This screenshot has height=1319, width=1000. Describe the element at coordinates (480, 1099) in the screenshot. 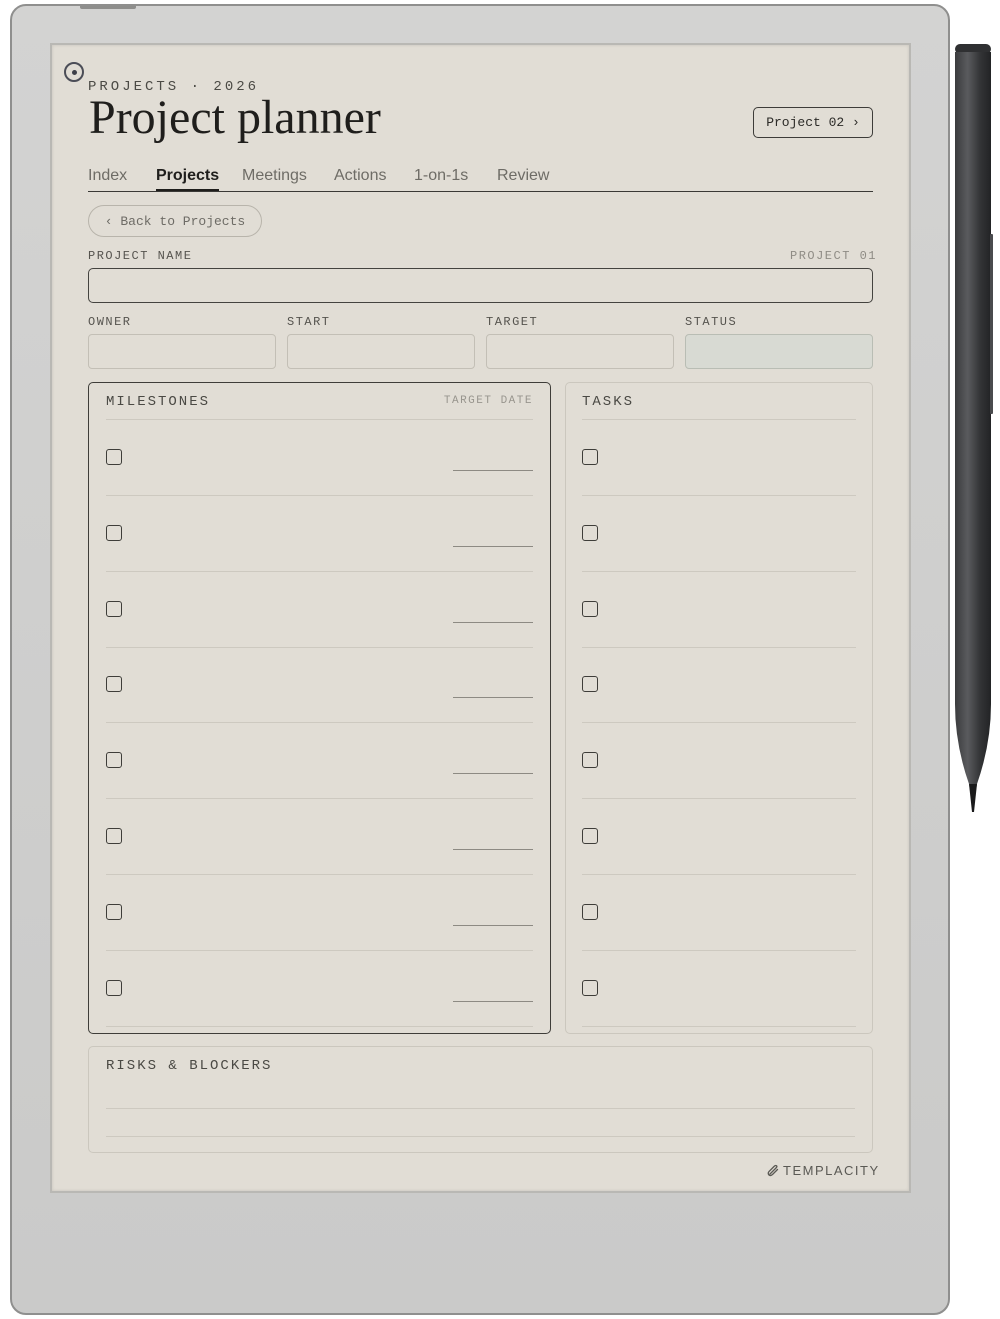

I see `risks-blockers-box: RISKS & BLOCKERS` at that location.